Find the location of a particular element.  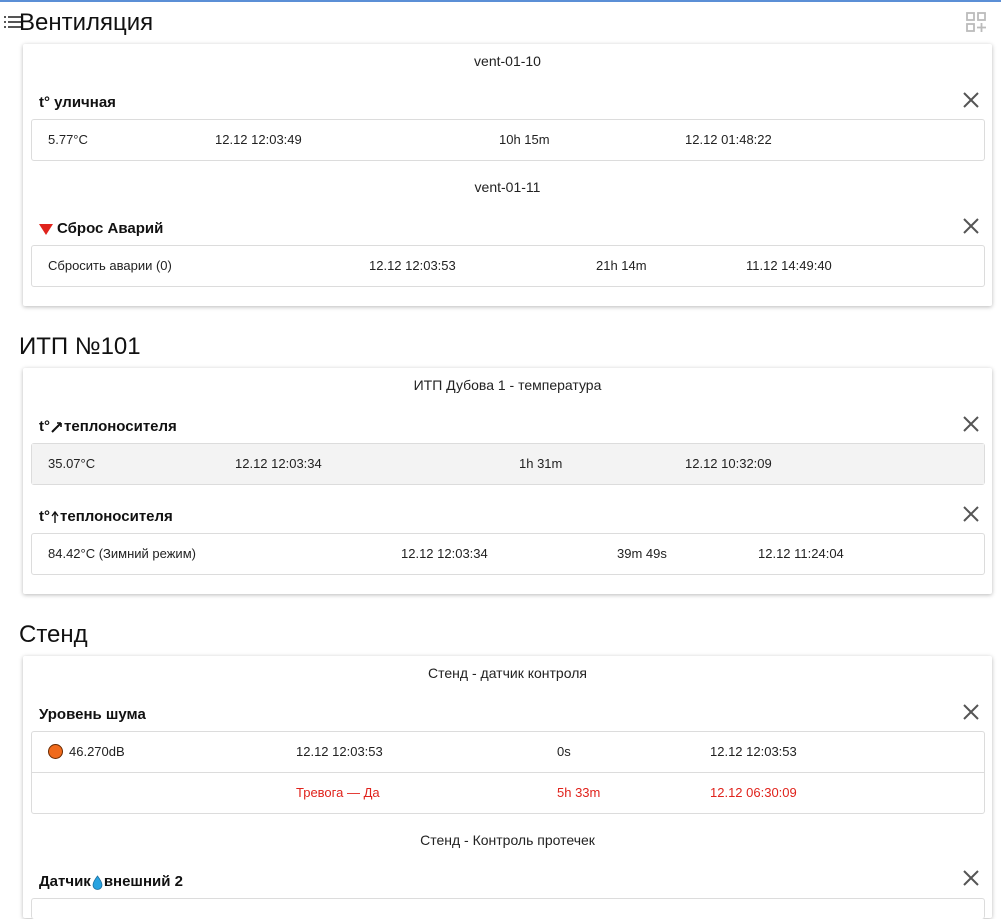

param-title: t° уличная is located at coordinates (77, 103).